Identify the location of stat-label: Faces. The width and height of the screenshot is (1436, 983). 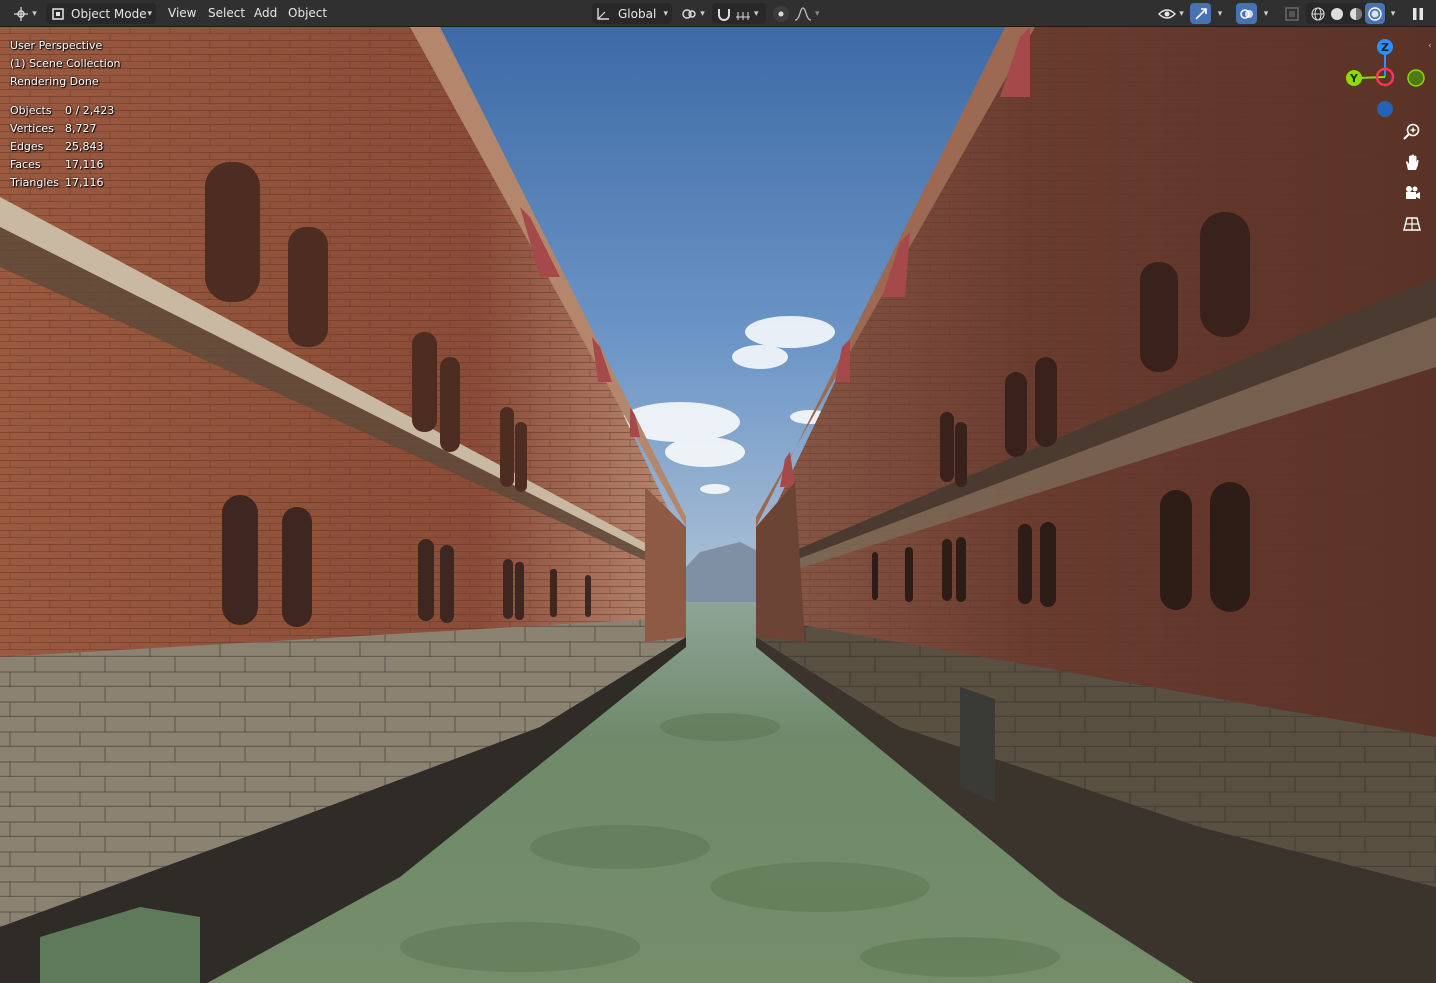
(25, 164).